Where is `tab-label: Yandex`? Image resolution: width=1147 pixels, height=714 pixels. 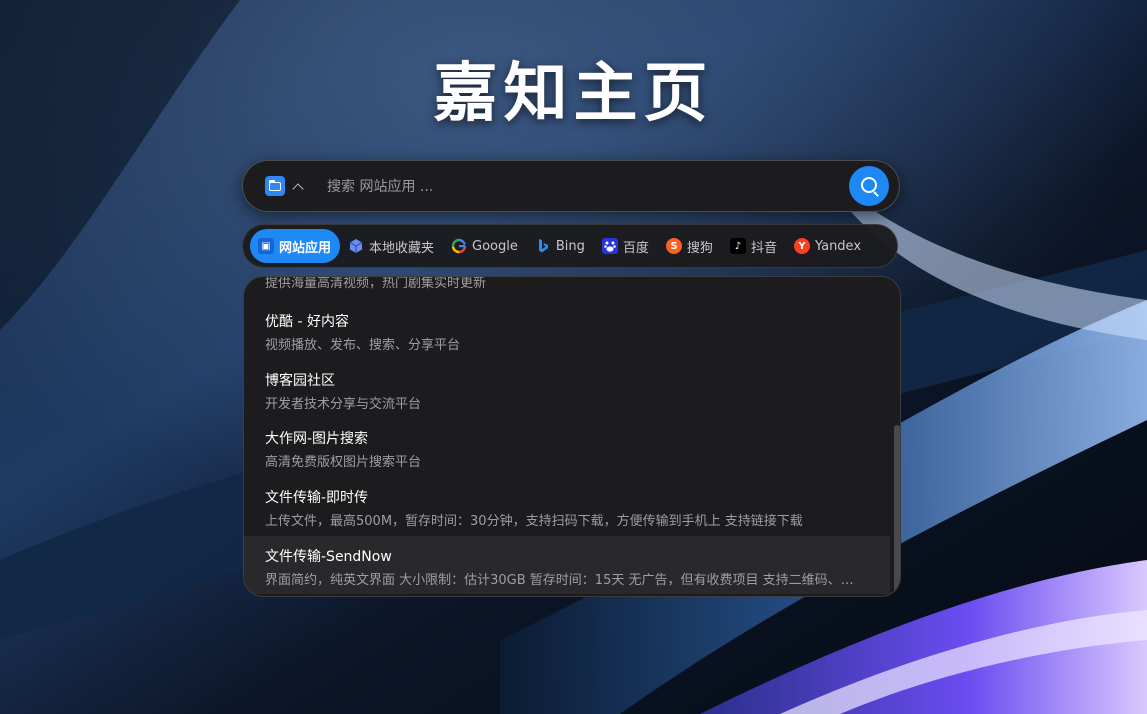 tab-label: Yandex is located at coordinates (838, 246).